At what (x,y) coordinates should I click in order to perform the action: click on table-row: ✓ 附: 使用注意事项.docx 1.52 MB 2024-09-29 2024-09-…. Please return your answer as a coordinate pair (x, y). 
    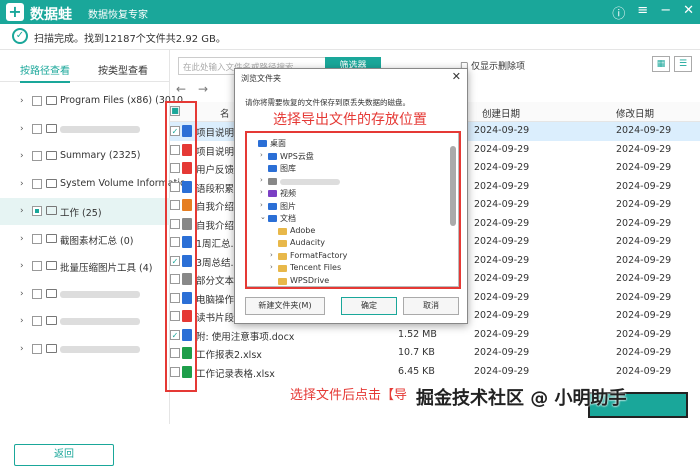
    Looking at the image, I should click on (435, 335).